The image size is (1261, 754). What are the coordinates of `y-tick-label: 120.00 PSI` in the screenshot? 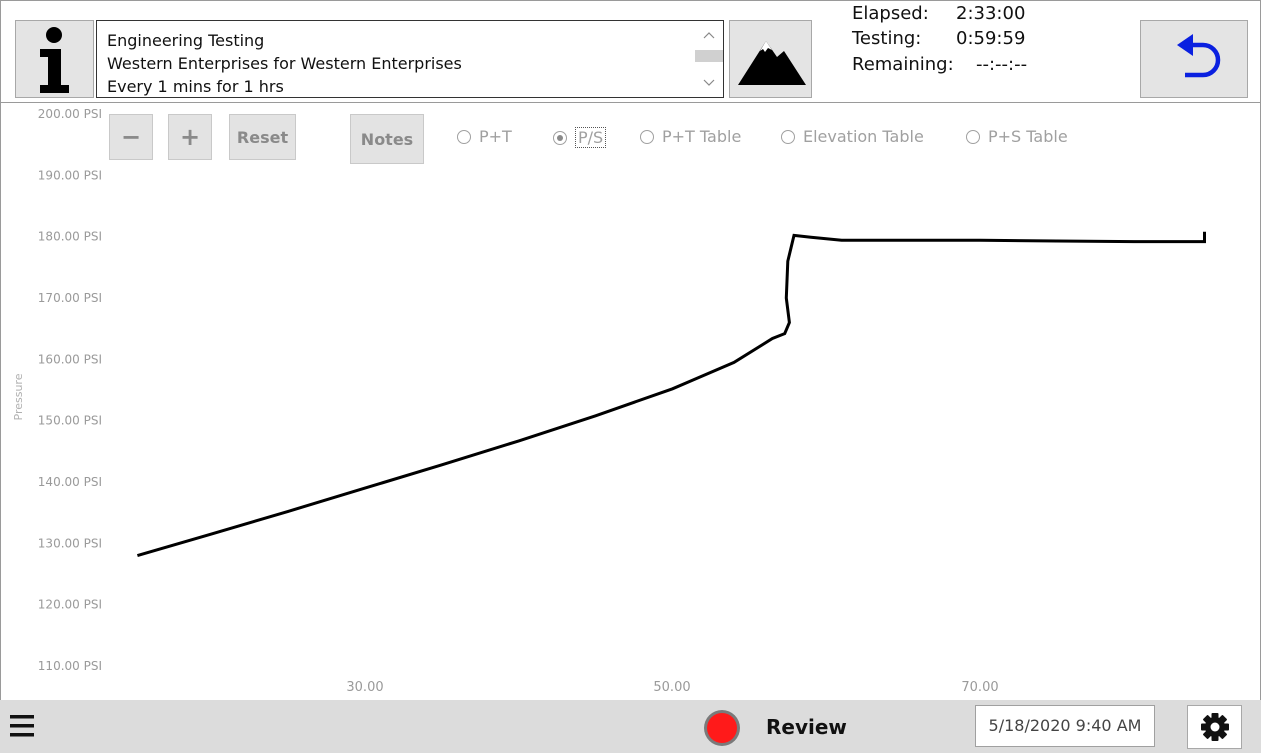 It's located at (70, 605).